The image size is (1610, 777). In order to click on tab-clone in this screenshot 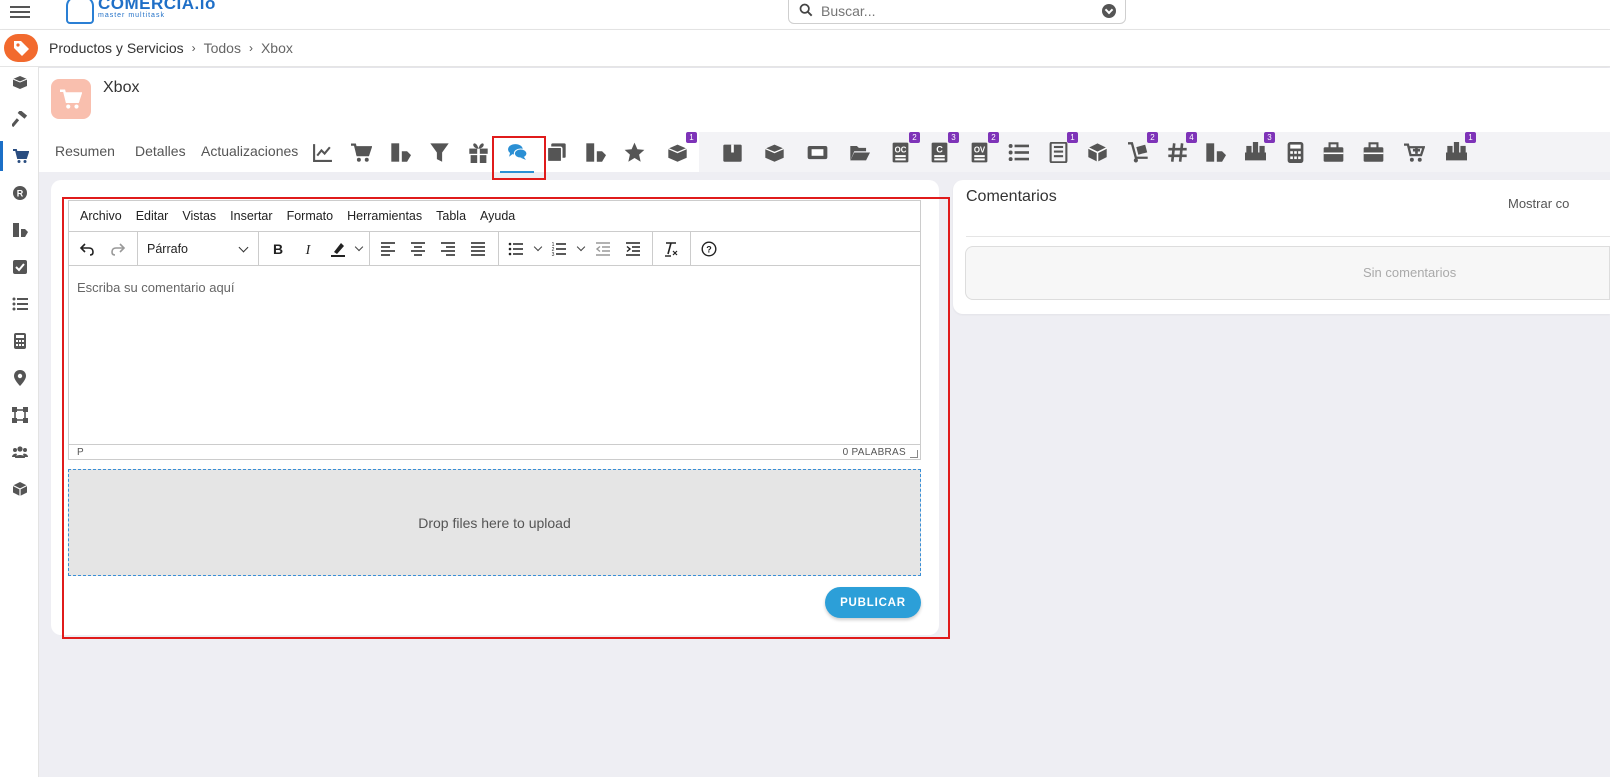, I will do `click(556, 152)`.